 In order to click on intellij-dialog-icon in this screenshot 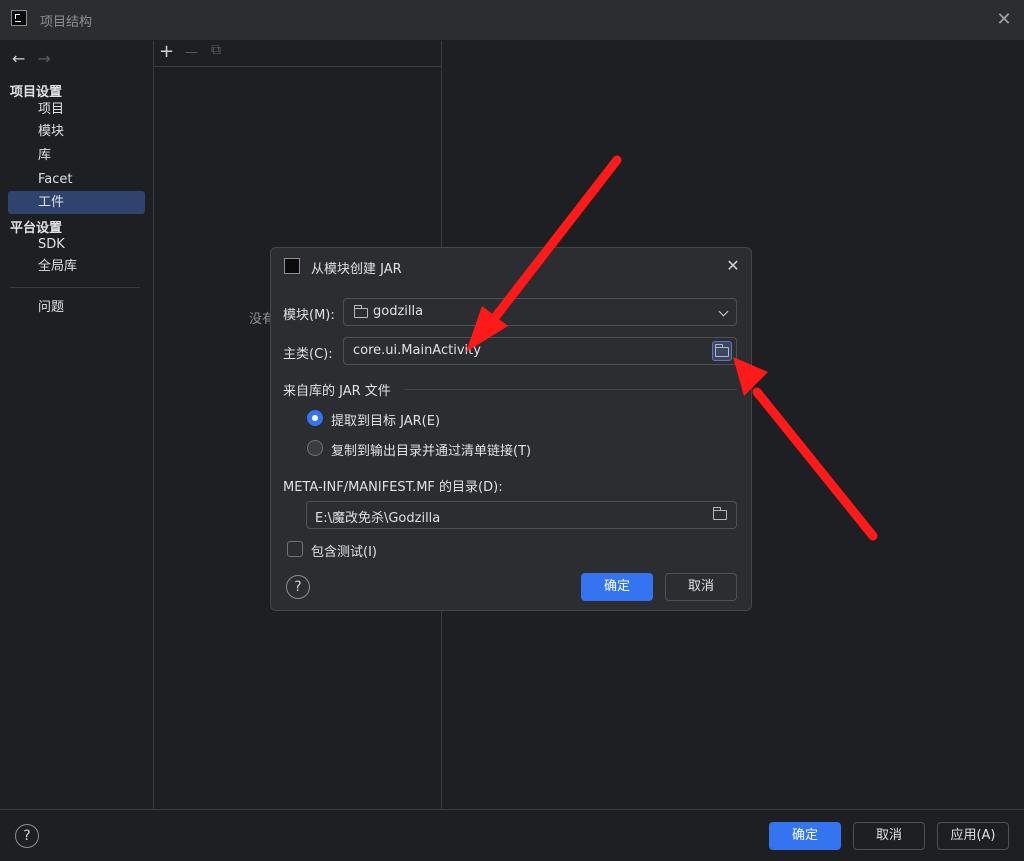, I will do `click(292, 266)`.